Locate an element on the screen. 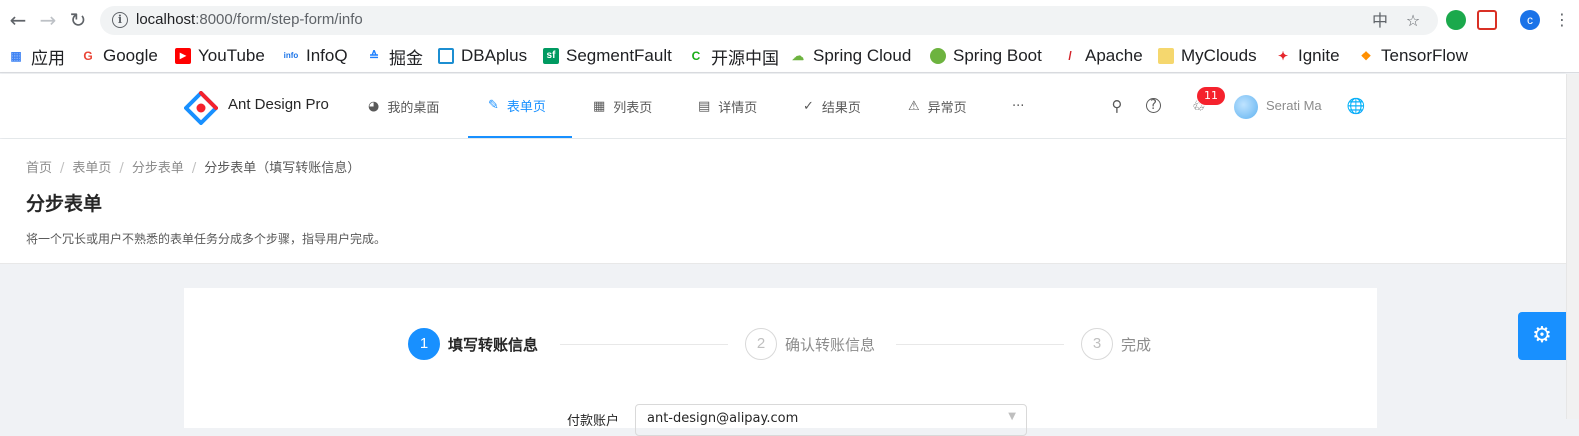 The image size is (1579, 436). menu-item-dashboard: ◕ 我的桌面 is located at coordinates (403, 106).